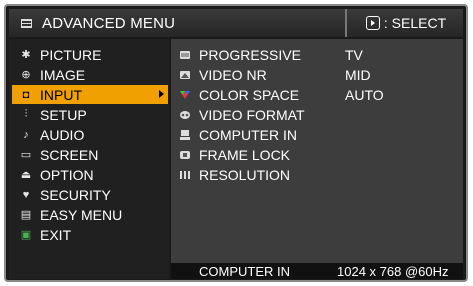  Describe the element at coordinates (317, 271) in the screenshot. I see `signal-status-bar: COMPUTER IN 1024 x 768 @60Hz` at that location.